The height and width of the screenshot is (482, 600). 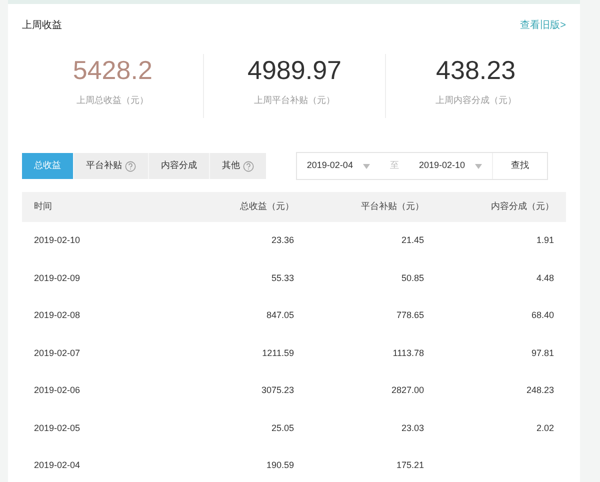 I want to click on search-button: 查找, so click(x=519, y=166).